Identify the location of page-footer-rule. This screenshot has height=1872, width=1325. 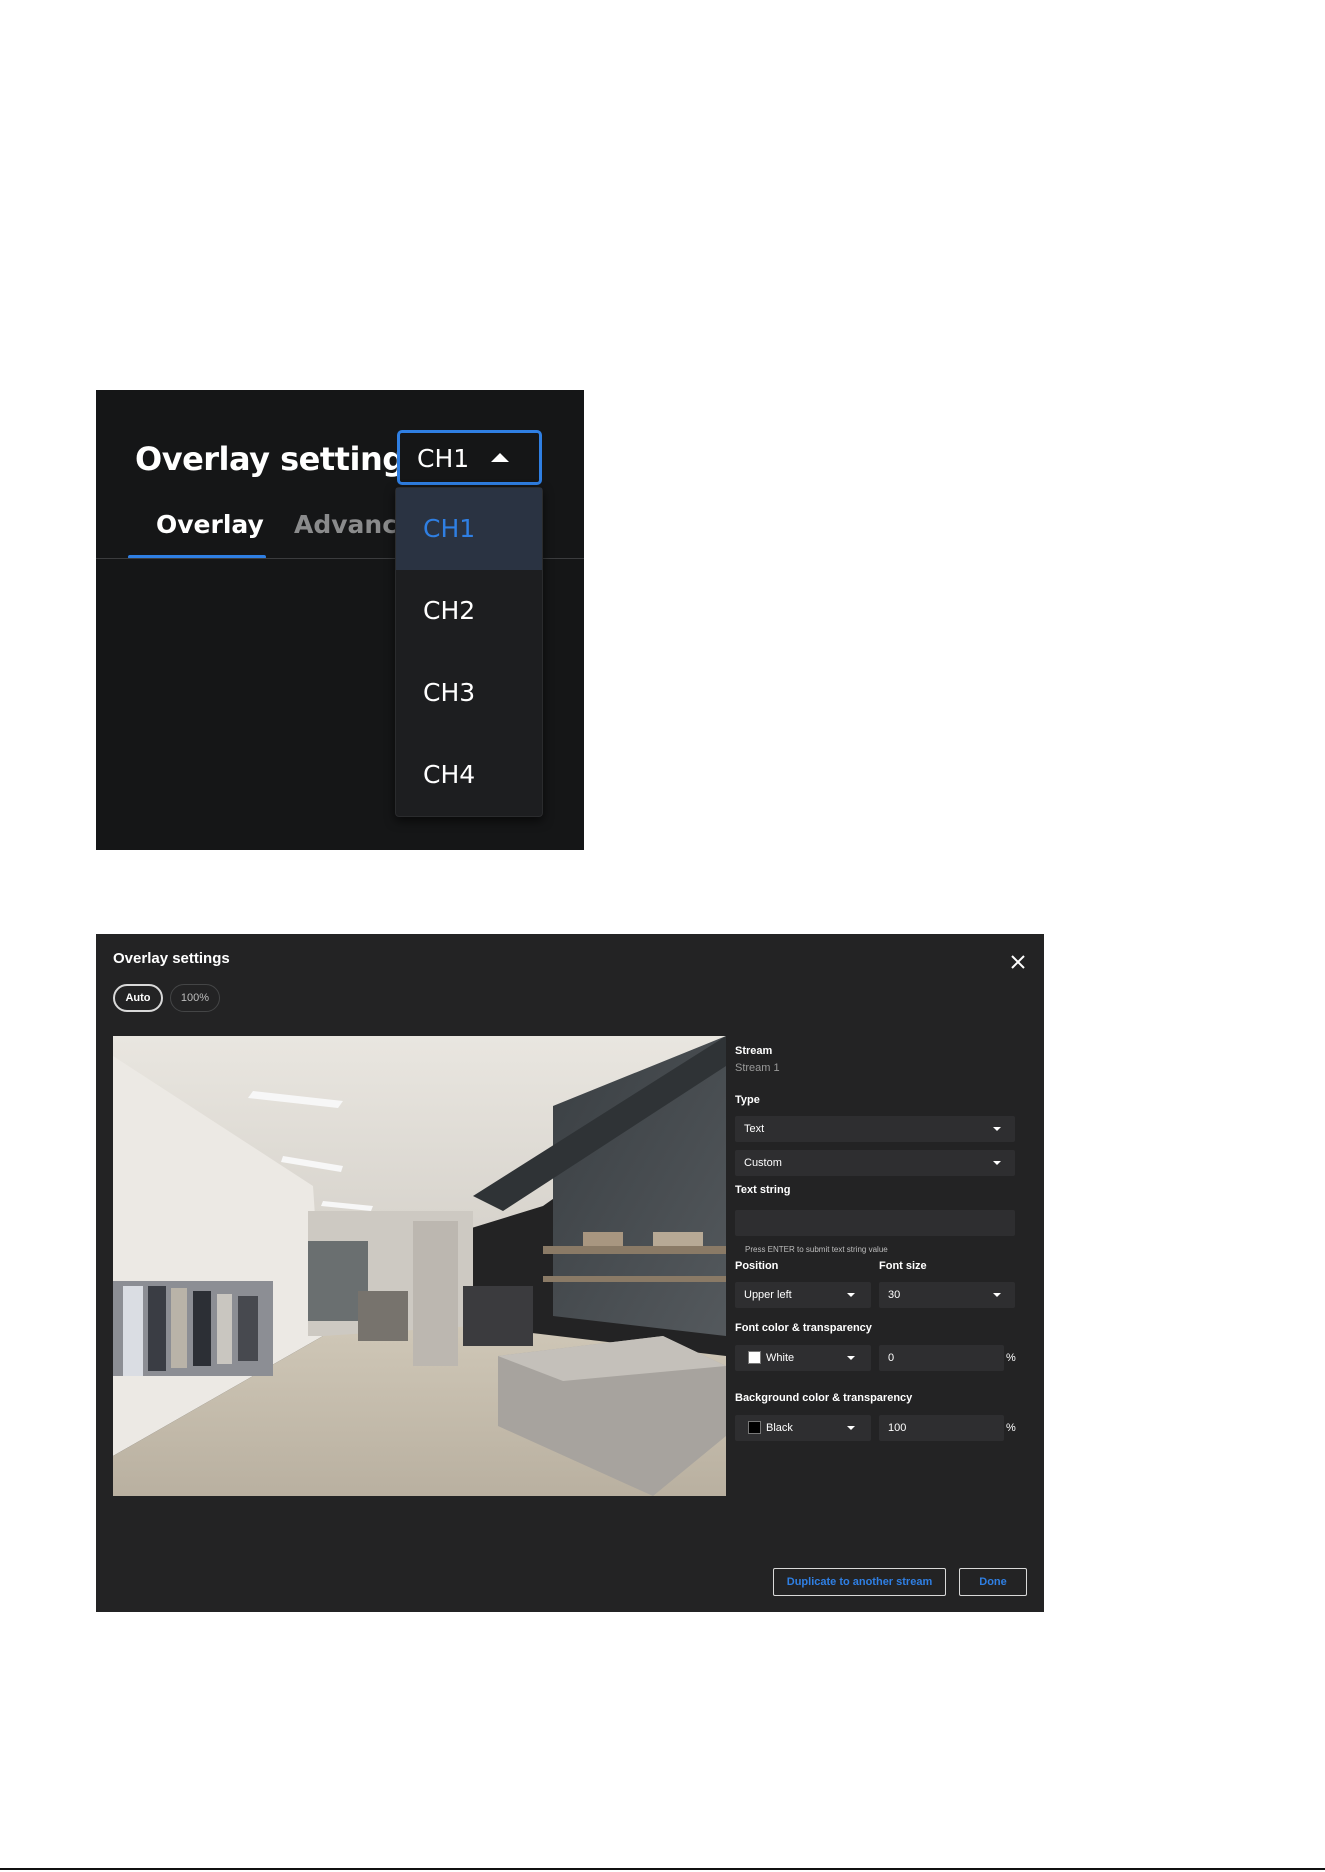
(662, 1869).